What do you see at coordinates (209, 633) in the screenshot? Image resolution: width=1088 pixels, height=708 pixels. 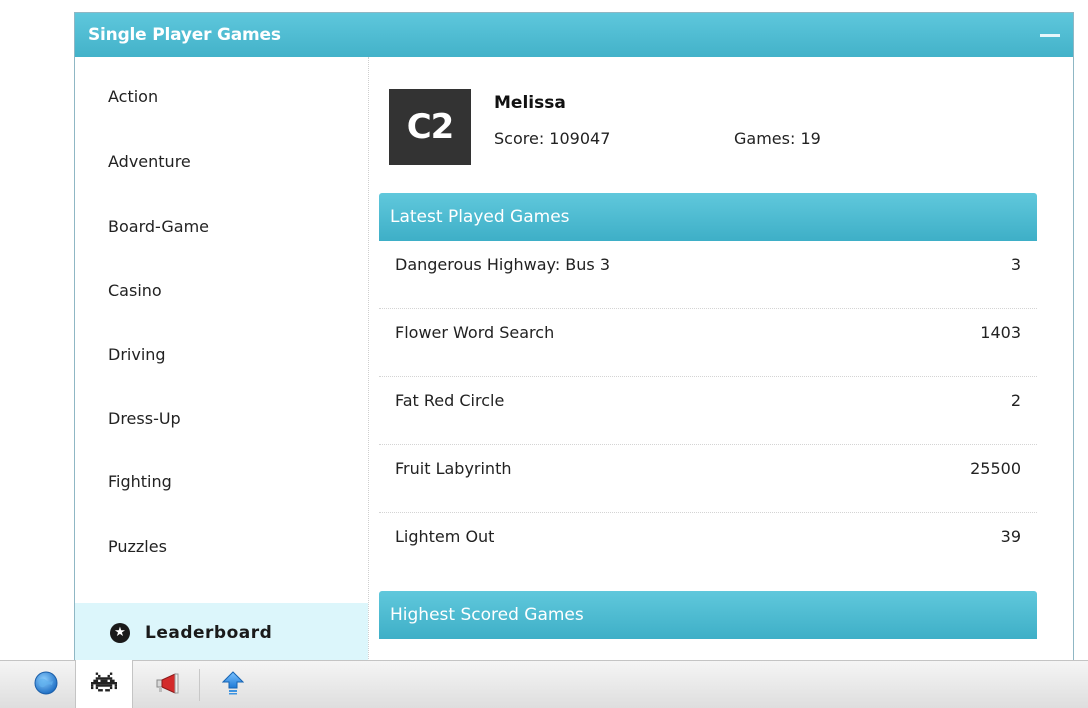 I see `leaderboard-label: Leaderboard` at bounding box center [209, 633].